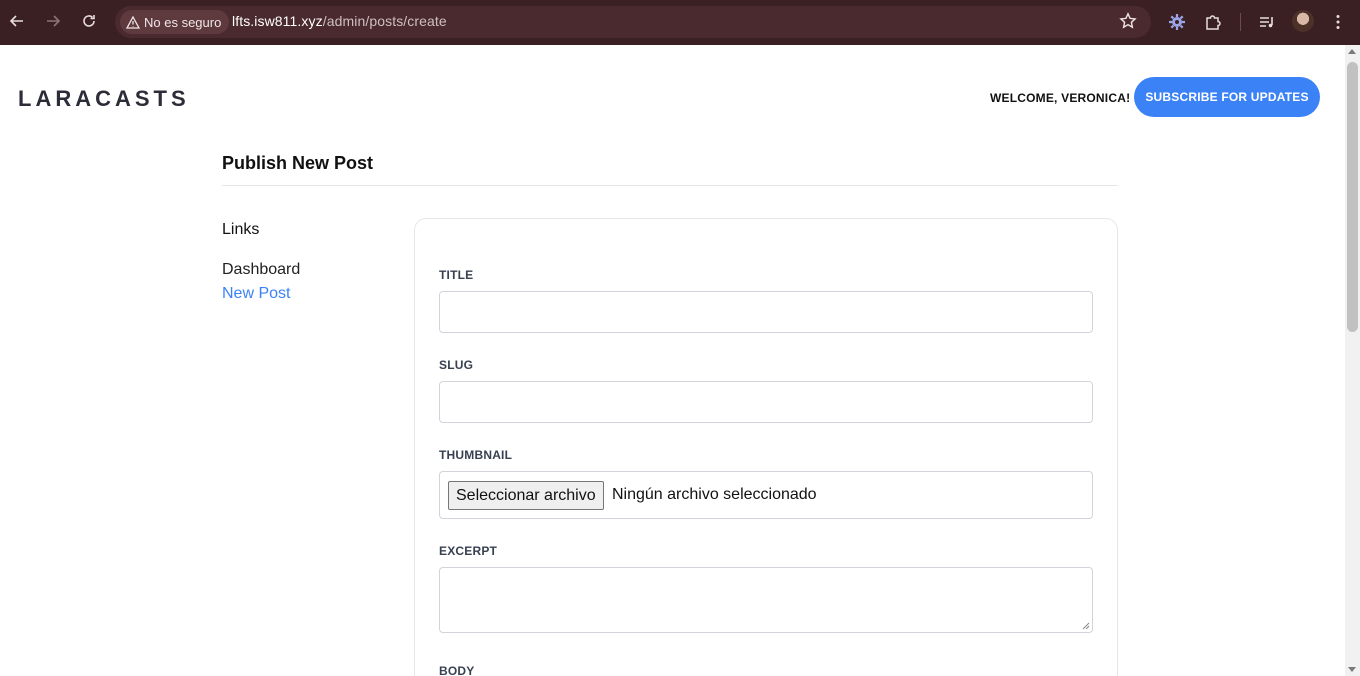 This screenshot has height=676, width=1360. I want to click on gear-icon, so click(1177, 22).